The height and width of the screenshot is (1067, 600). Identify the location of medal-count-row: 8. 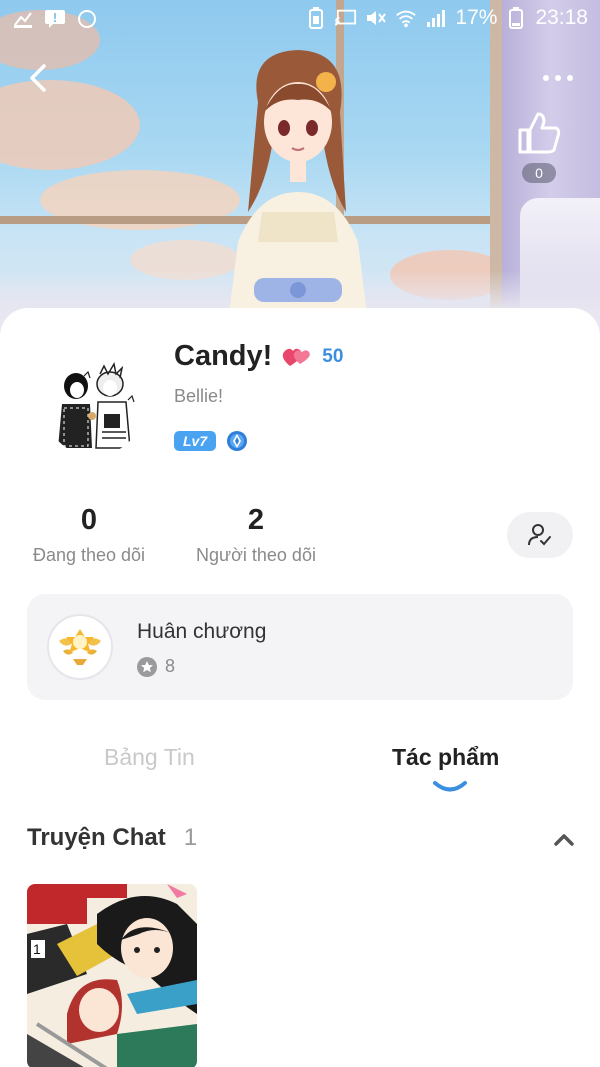
(156, 666).